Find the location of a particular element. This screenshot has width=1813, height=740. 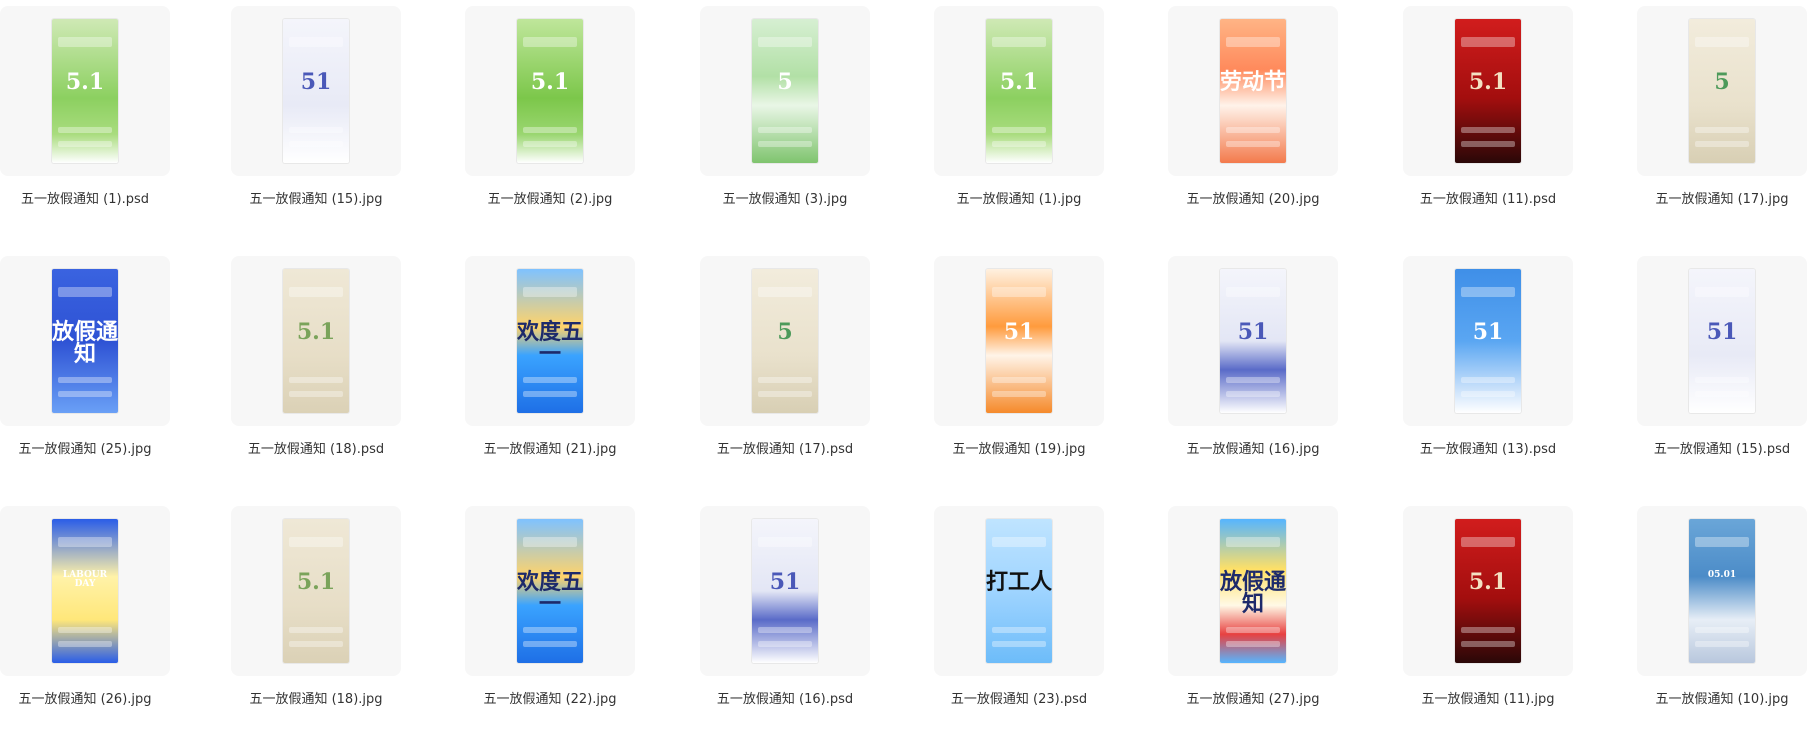

file-item: 5.1 五一放假通知 (1).psd is located at coordinates (85, 105).